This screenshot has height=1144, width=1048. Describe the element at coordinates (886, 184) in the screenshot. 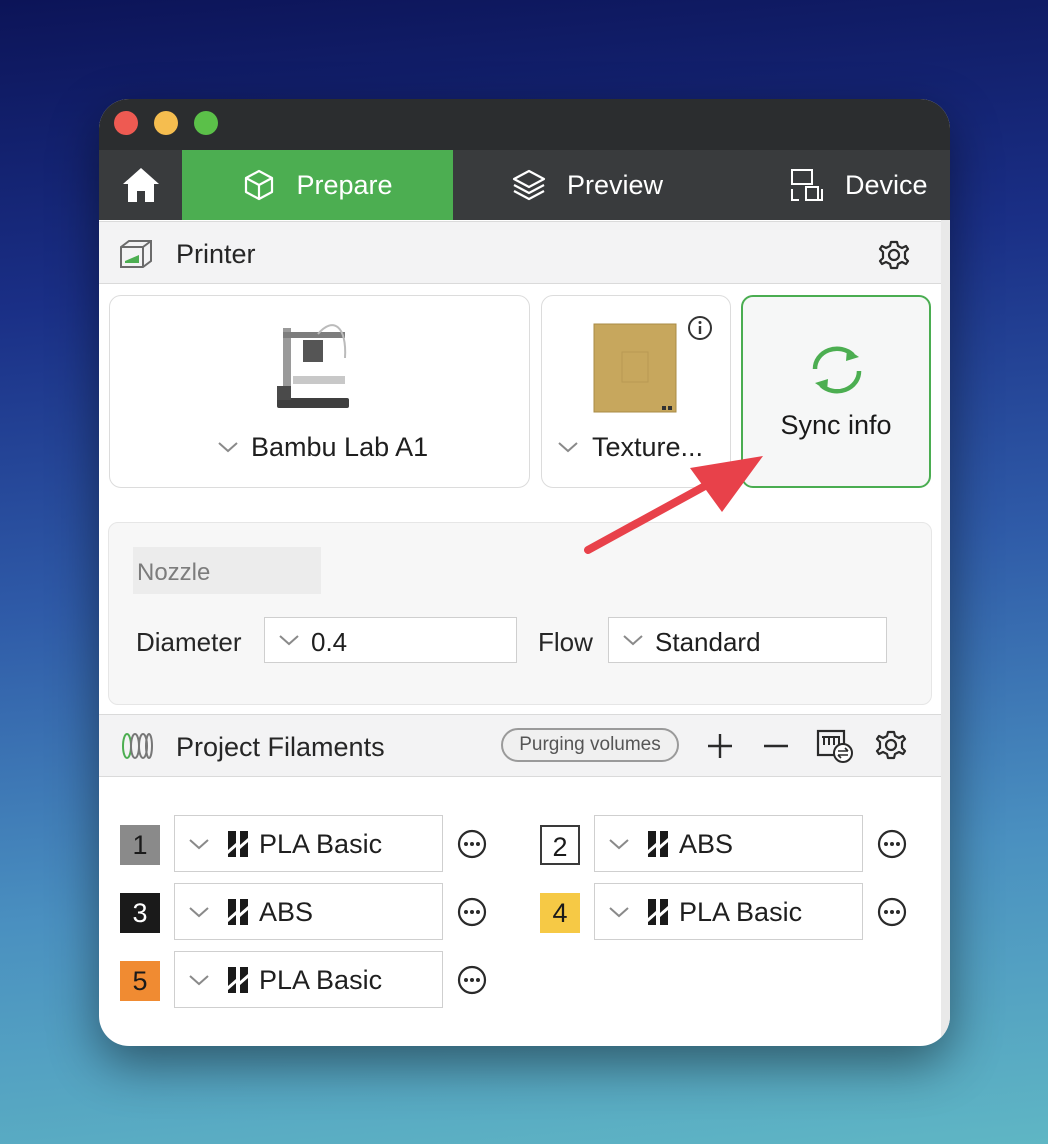

I see `tab-device-label: Device` at that location.